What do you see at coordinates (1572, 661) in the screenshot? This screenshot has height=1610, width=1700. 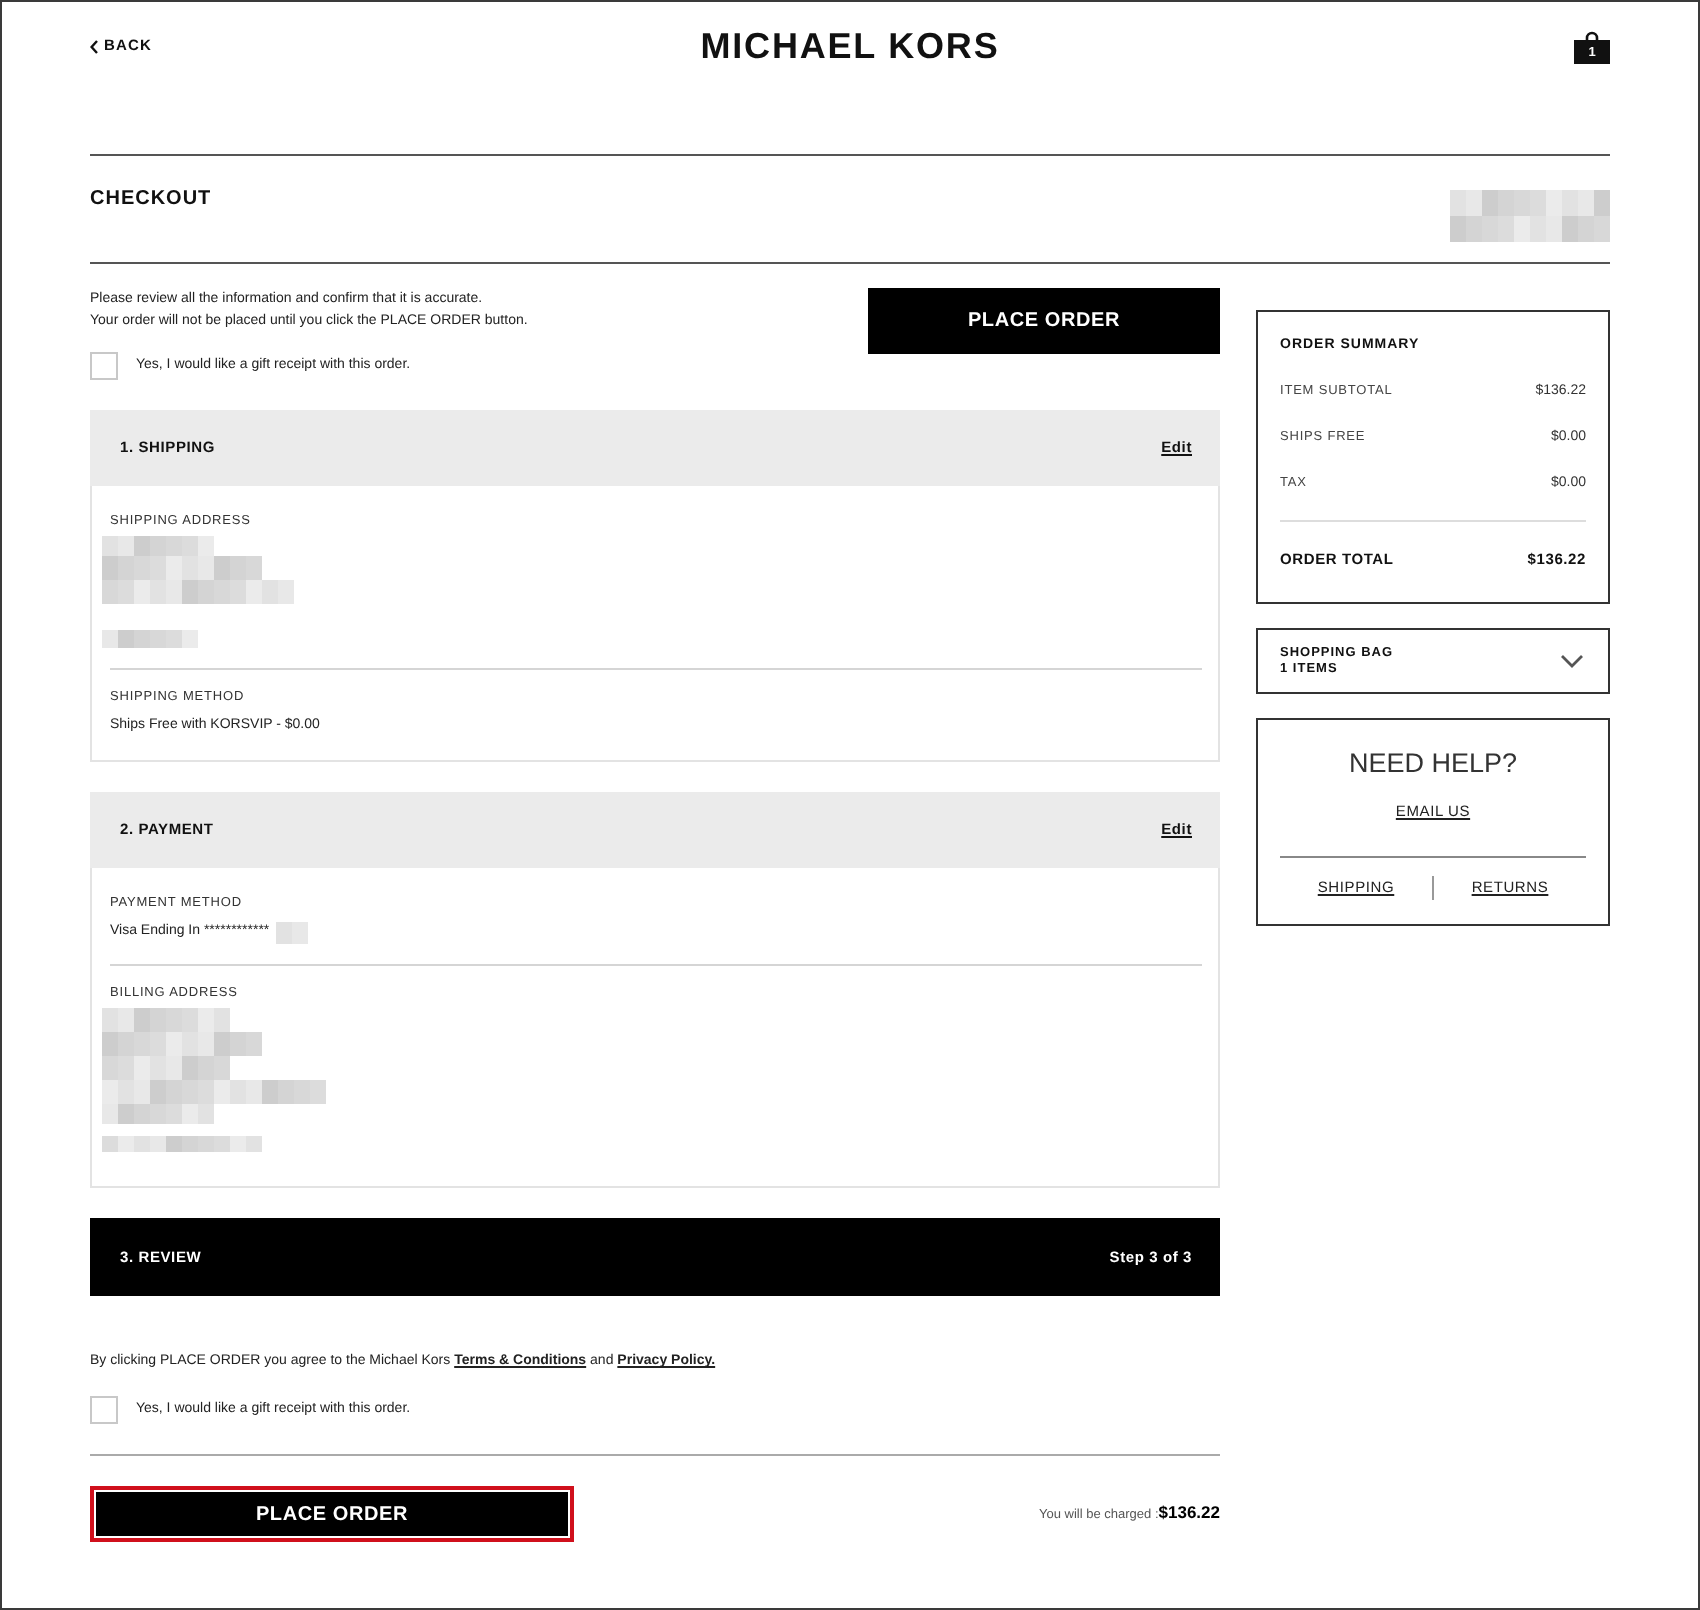 I see `chevron-down-icon` at bounding box center [1572, 661].